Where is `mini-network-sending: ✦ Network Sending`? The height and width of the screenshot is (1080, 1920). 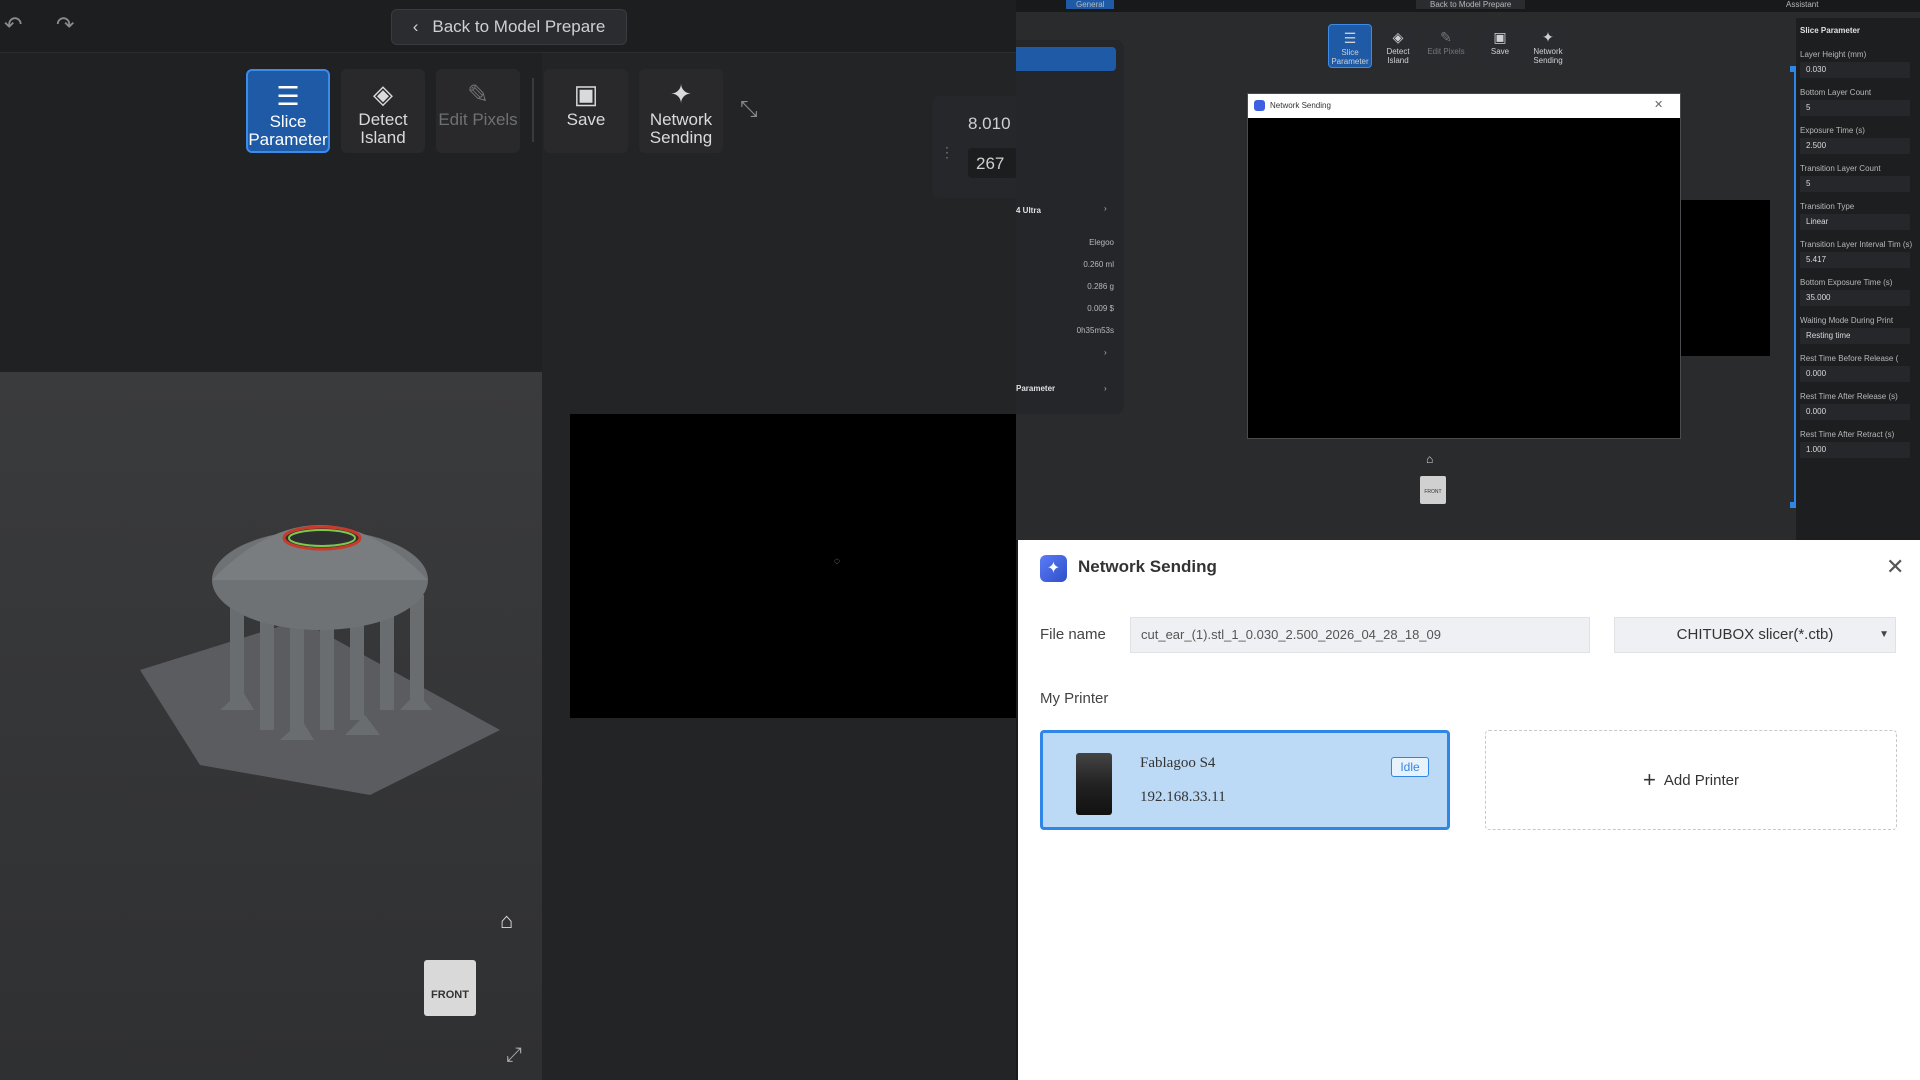
mini-network-sending: ✦ Network Sending is located at coordinates (1548, 46).